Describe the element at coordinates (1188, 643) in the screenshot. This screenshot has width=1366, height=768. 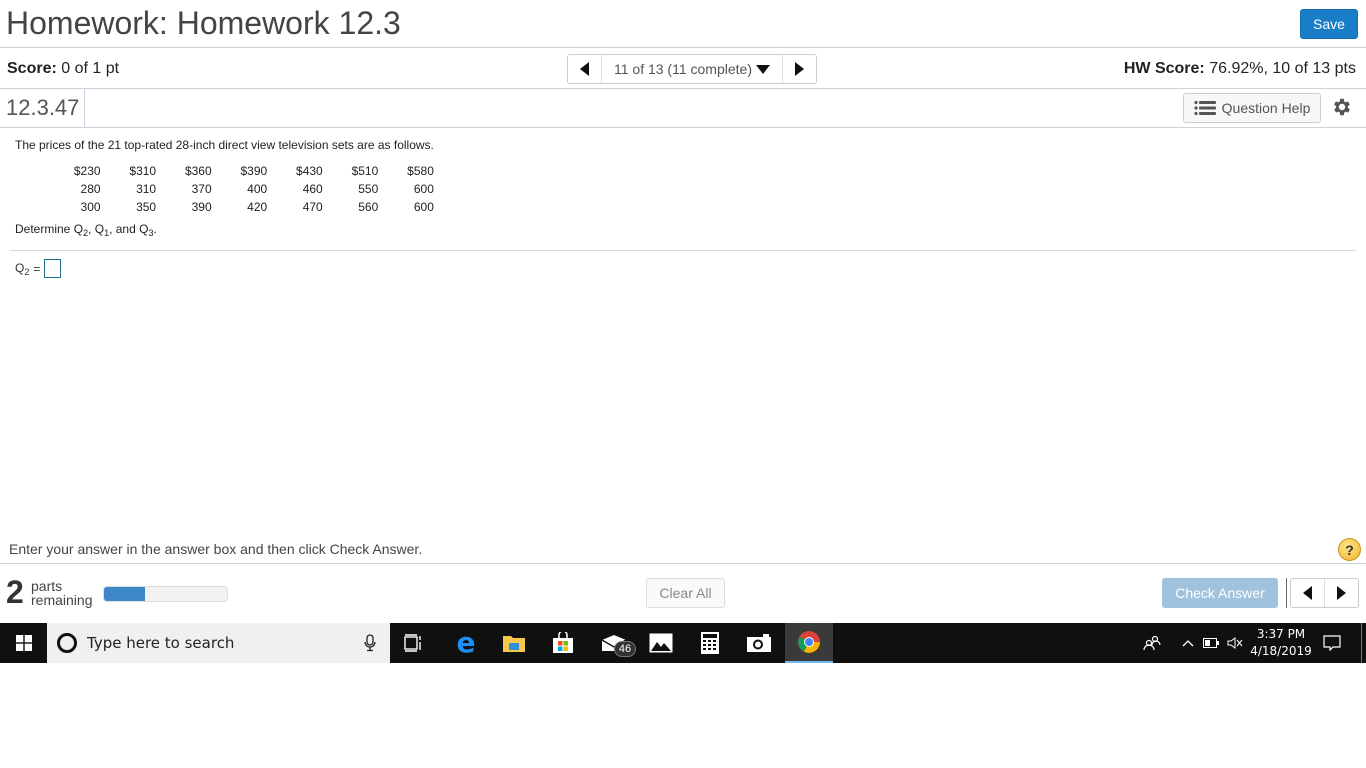
I see `show-hidden-icons-chevron-icon` at that location.